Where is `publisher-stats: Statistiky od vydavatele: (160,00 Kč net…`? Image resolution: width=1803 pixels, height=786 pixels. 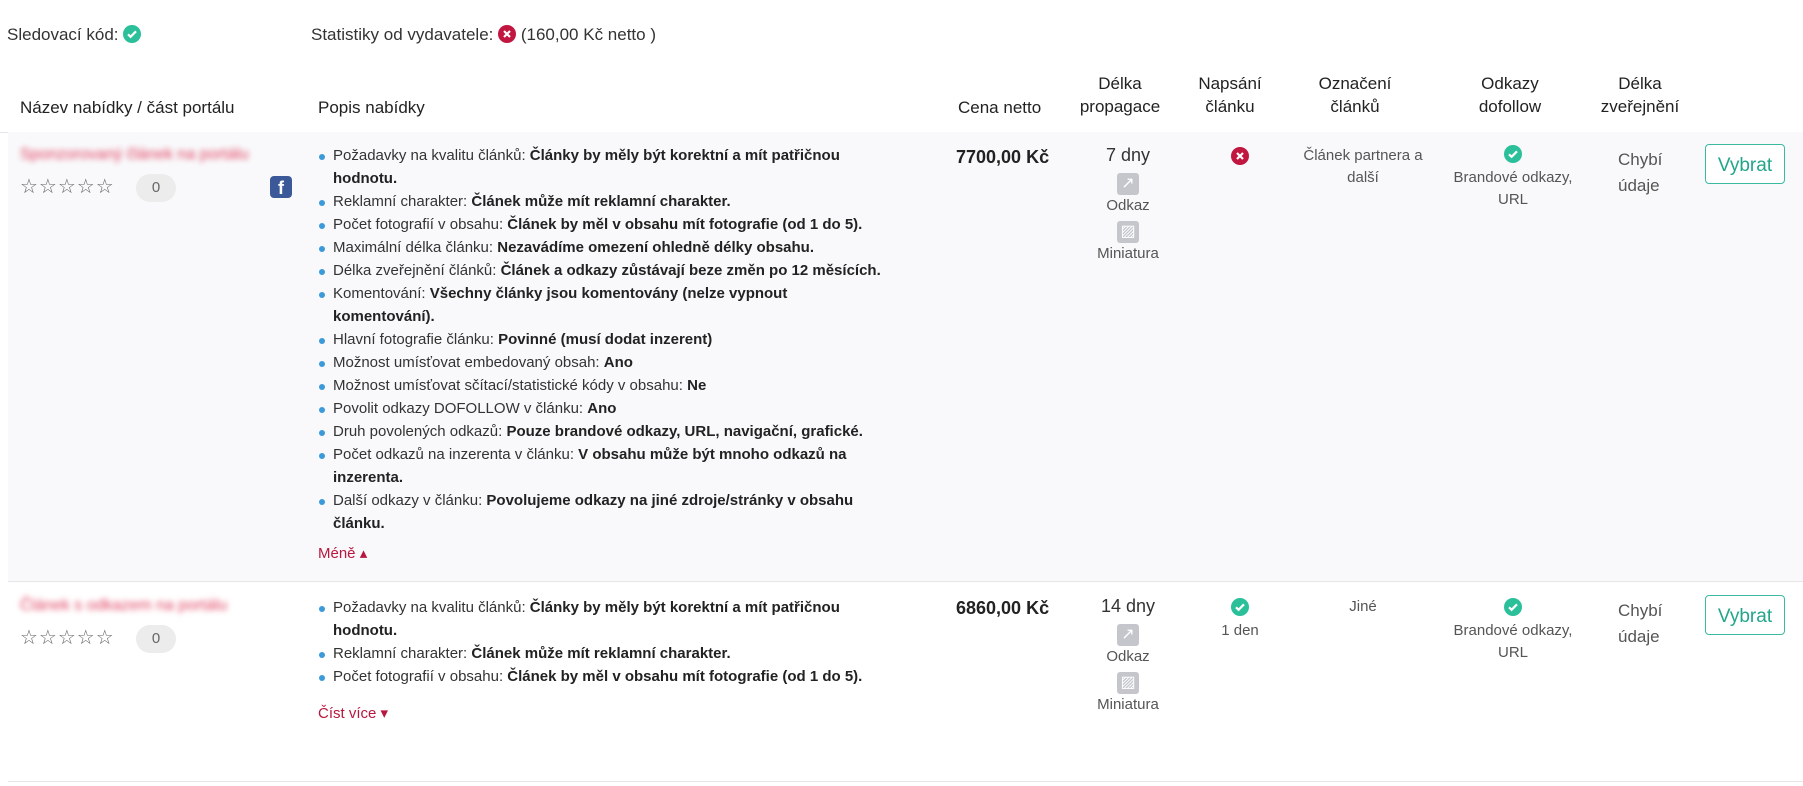 publisher-stats: Statistiky od vydavatele: (160,00 Kč net… is located at coordinates (483, 35).